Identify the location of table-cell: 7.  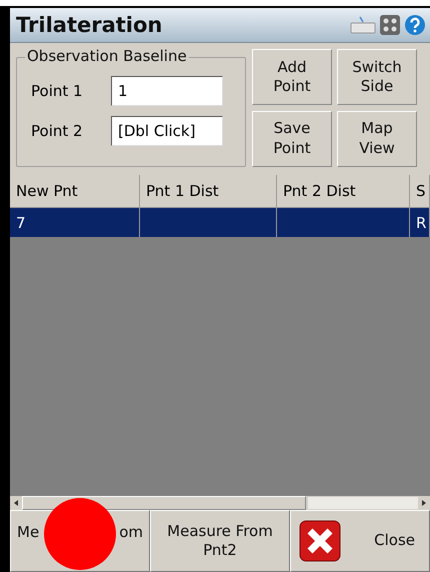
(75, 222).